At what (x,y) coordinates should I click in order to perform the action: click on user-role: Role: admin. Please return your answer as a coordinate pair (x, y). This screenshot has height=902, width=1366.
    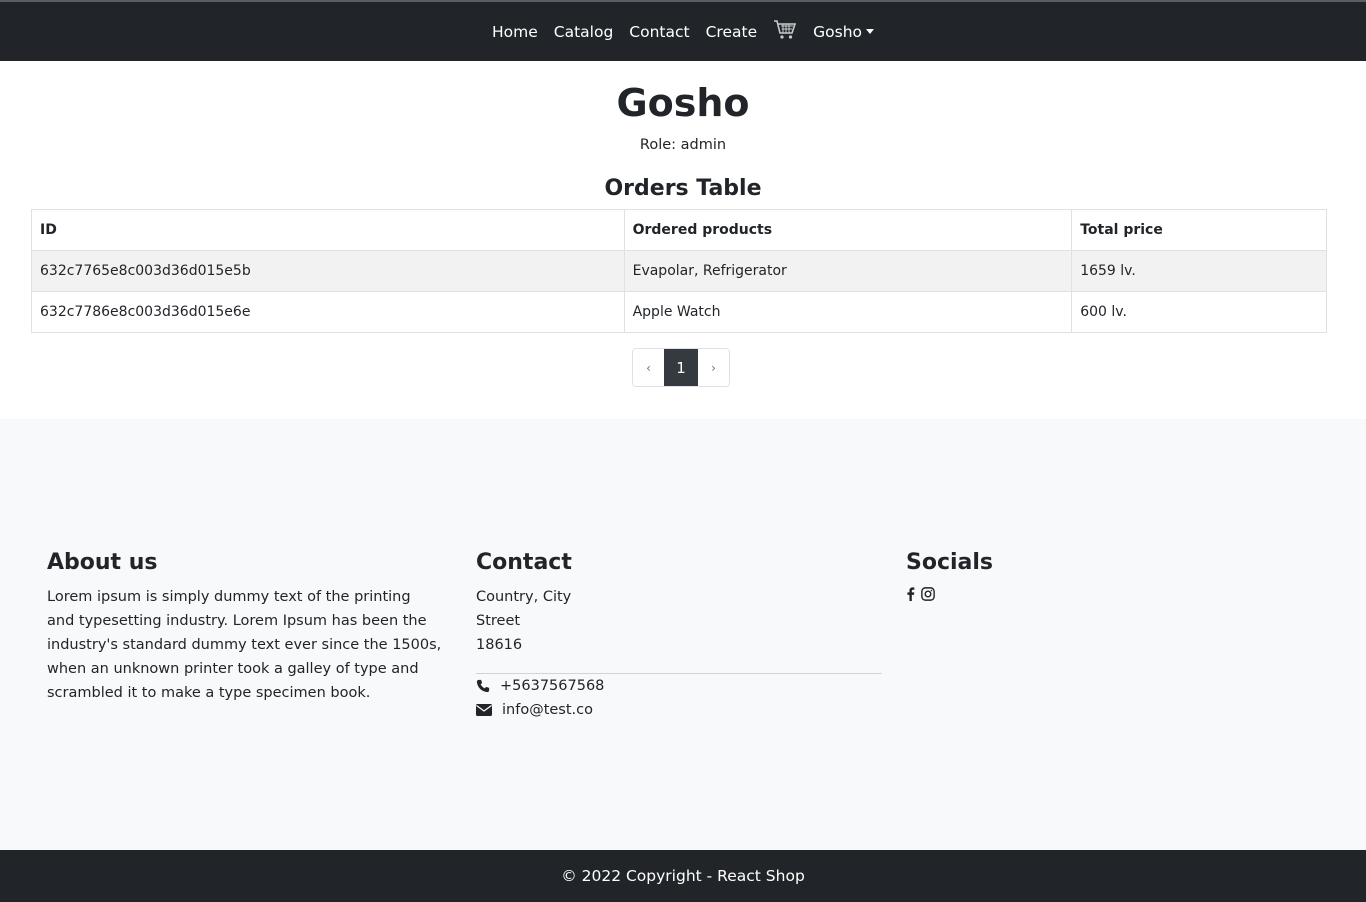
    Looking at the image, I should click on (683, 145).